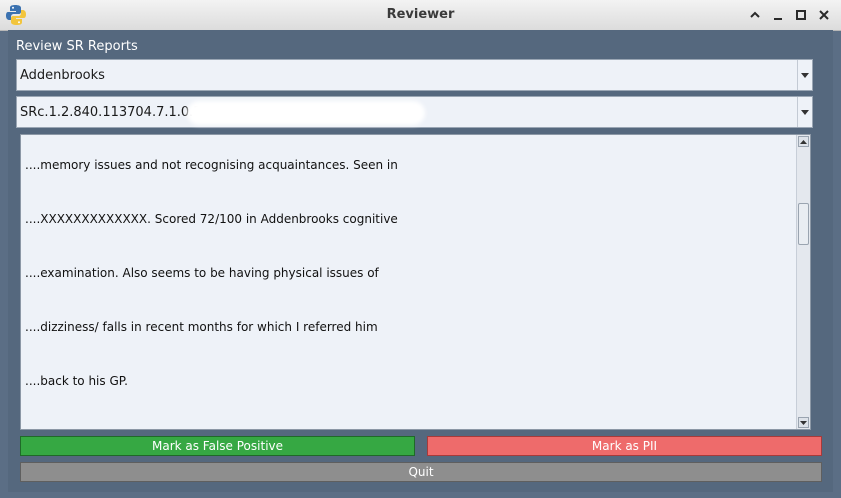 This screenshot has height=498, width=841. What do you see at coordinates (803, 282) in the screenshot?
I see `vertical-scrollbar` at bounding box center [803, 282].